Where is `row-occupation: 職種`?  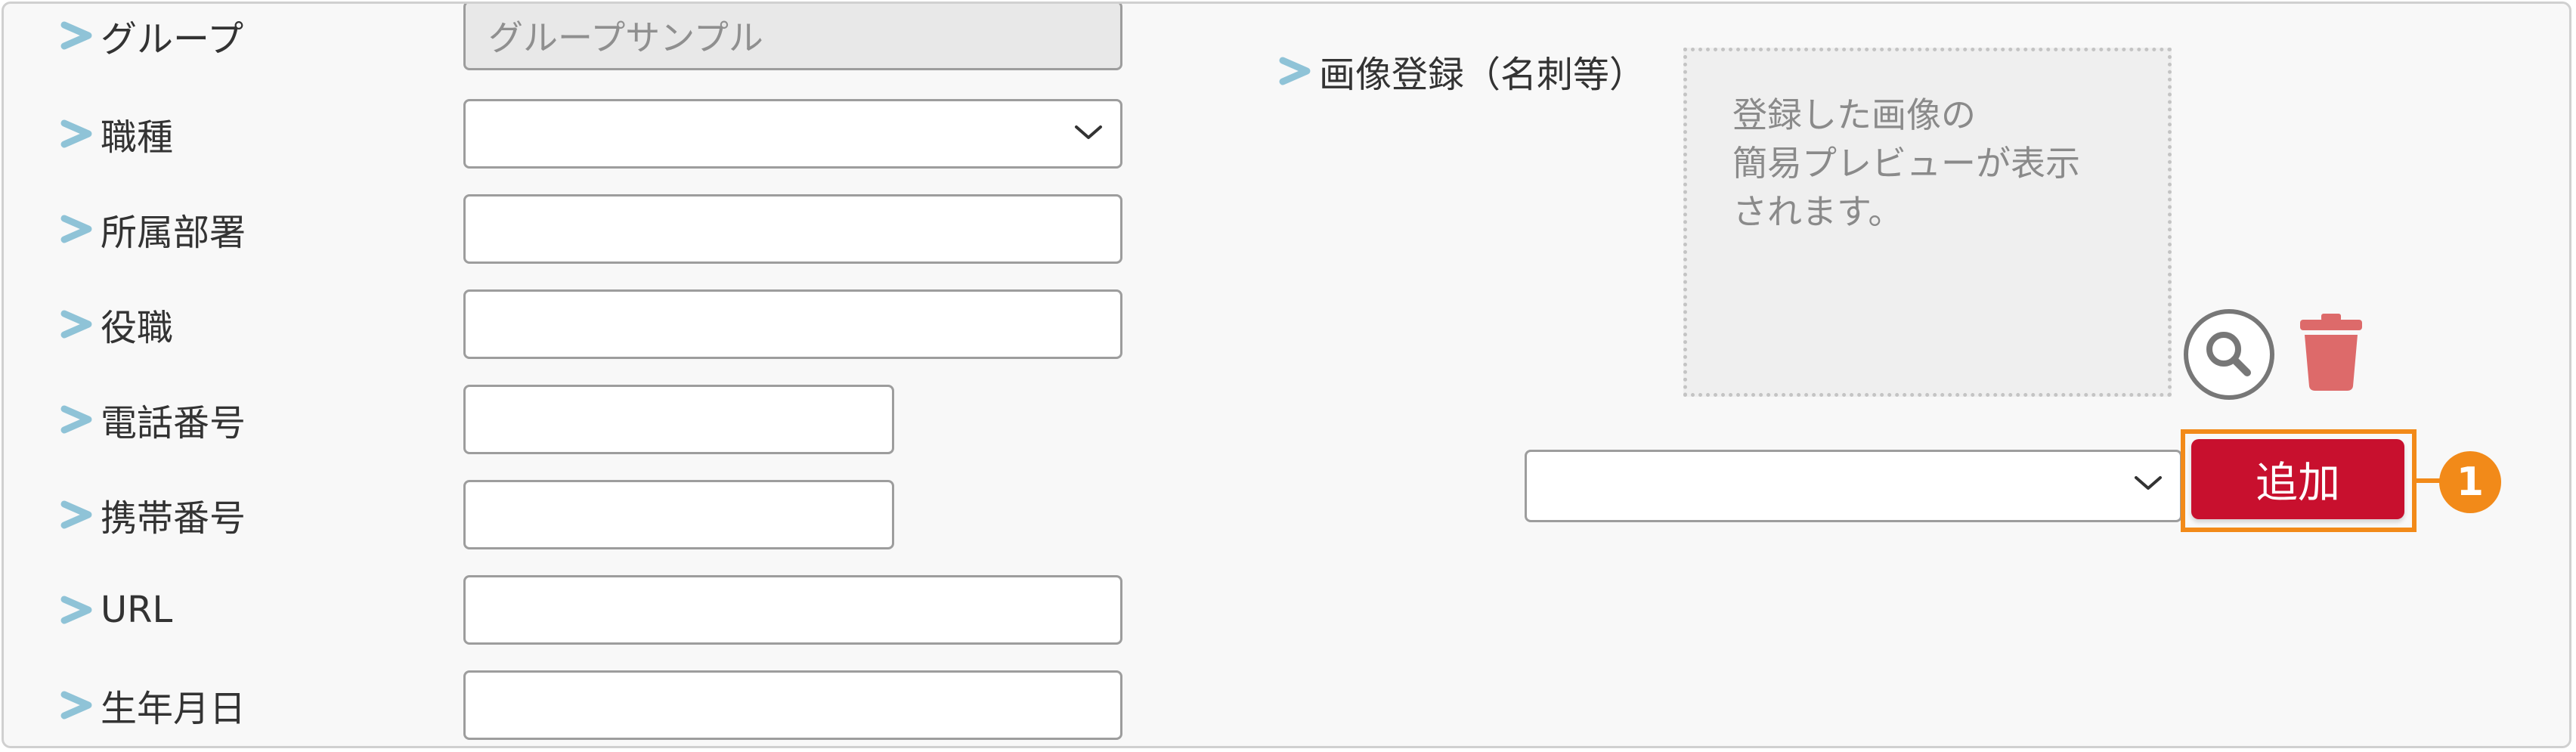 row-occupation: 職種 is located at coordinates (608, 134).